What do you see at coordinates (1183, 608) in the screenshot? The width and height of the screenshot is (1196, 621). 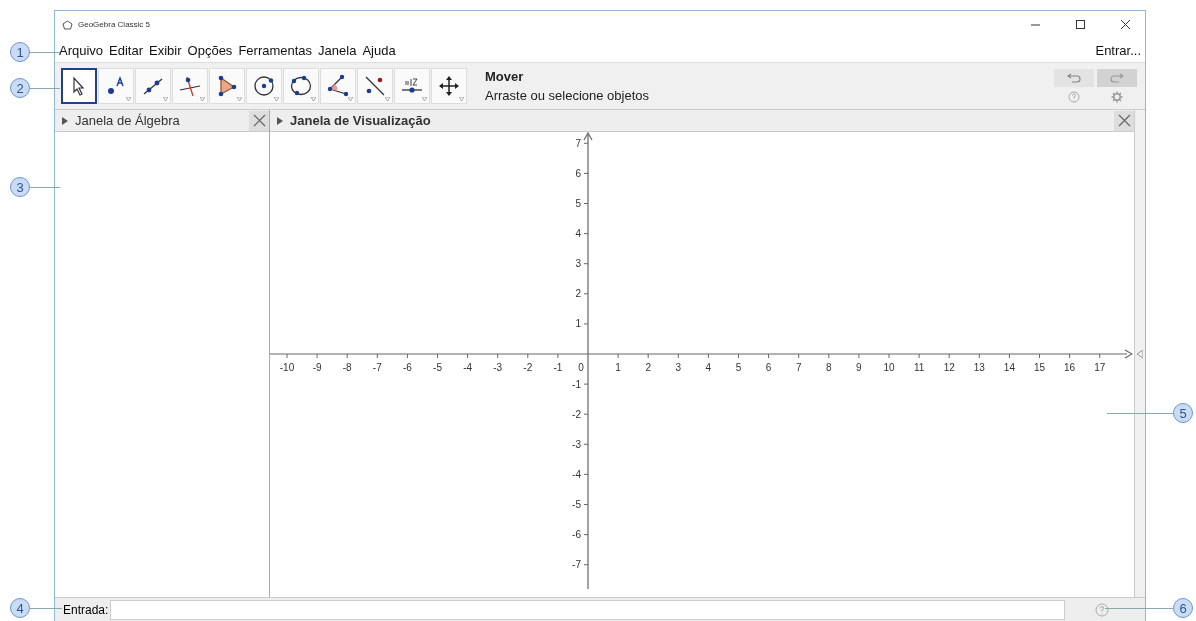 I see `callout-number: 6` at bounding box center [1183, 608].